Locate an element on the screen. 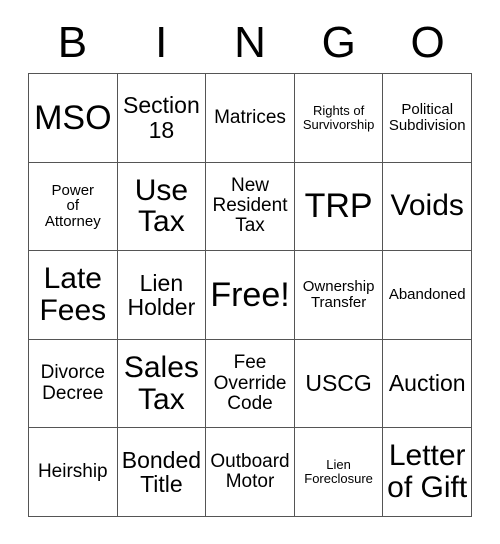 The image size is (500, 544). bingo-cell-r5c3: Outboard Motor is located at coordinates (250, 472).